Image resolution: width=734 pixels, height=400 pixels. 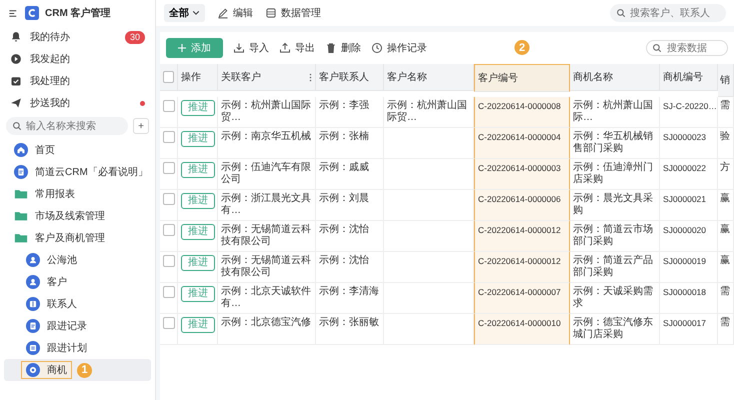 I want to click on table-cell: 示例：刘晨, so click(x=350, y=205).